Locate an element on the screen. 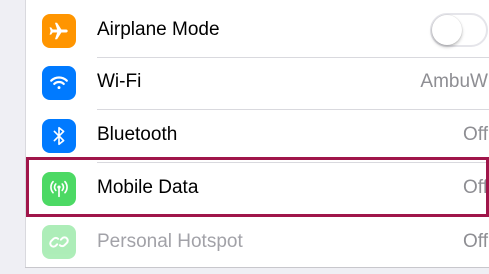  personal-hotspot-value: Off is located at coordinates (475, 241).